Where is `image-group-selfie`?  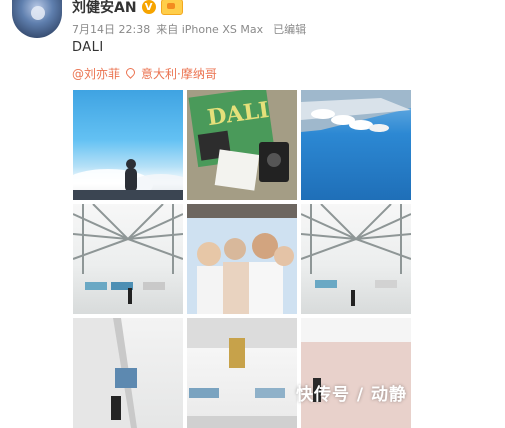 image-group-selfie is located at coordinates (242, 259).